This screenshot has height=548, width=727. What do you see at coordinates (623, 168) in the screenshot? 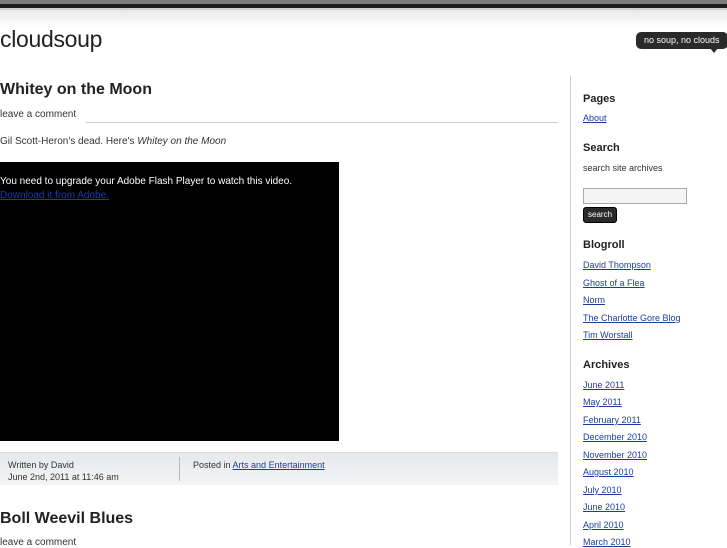
I see `search-description: search site archives` at bounding box center [623, 168].